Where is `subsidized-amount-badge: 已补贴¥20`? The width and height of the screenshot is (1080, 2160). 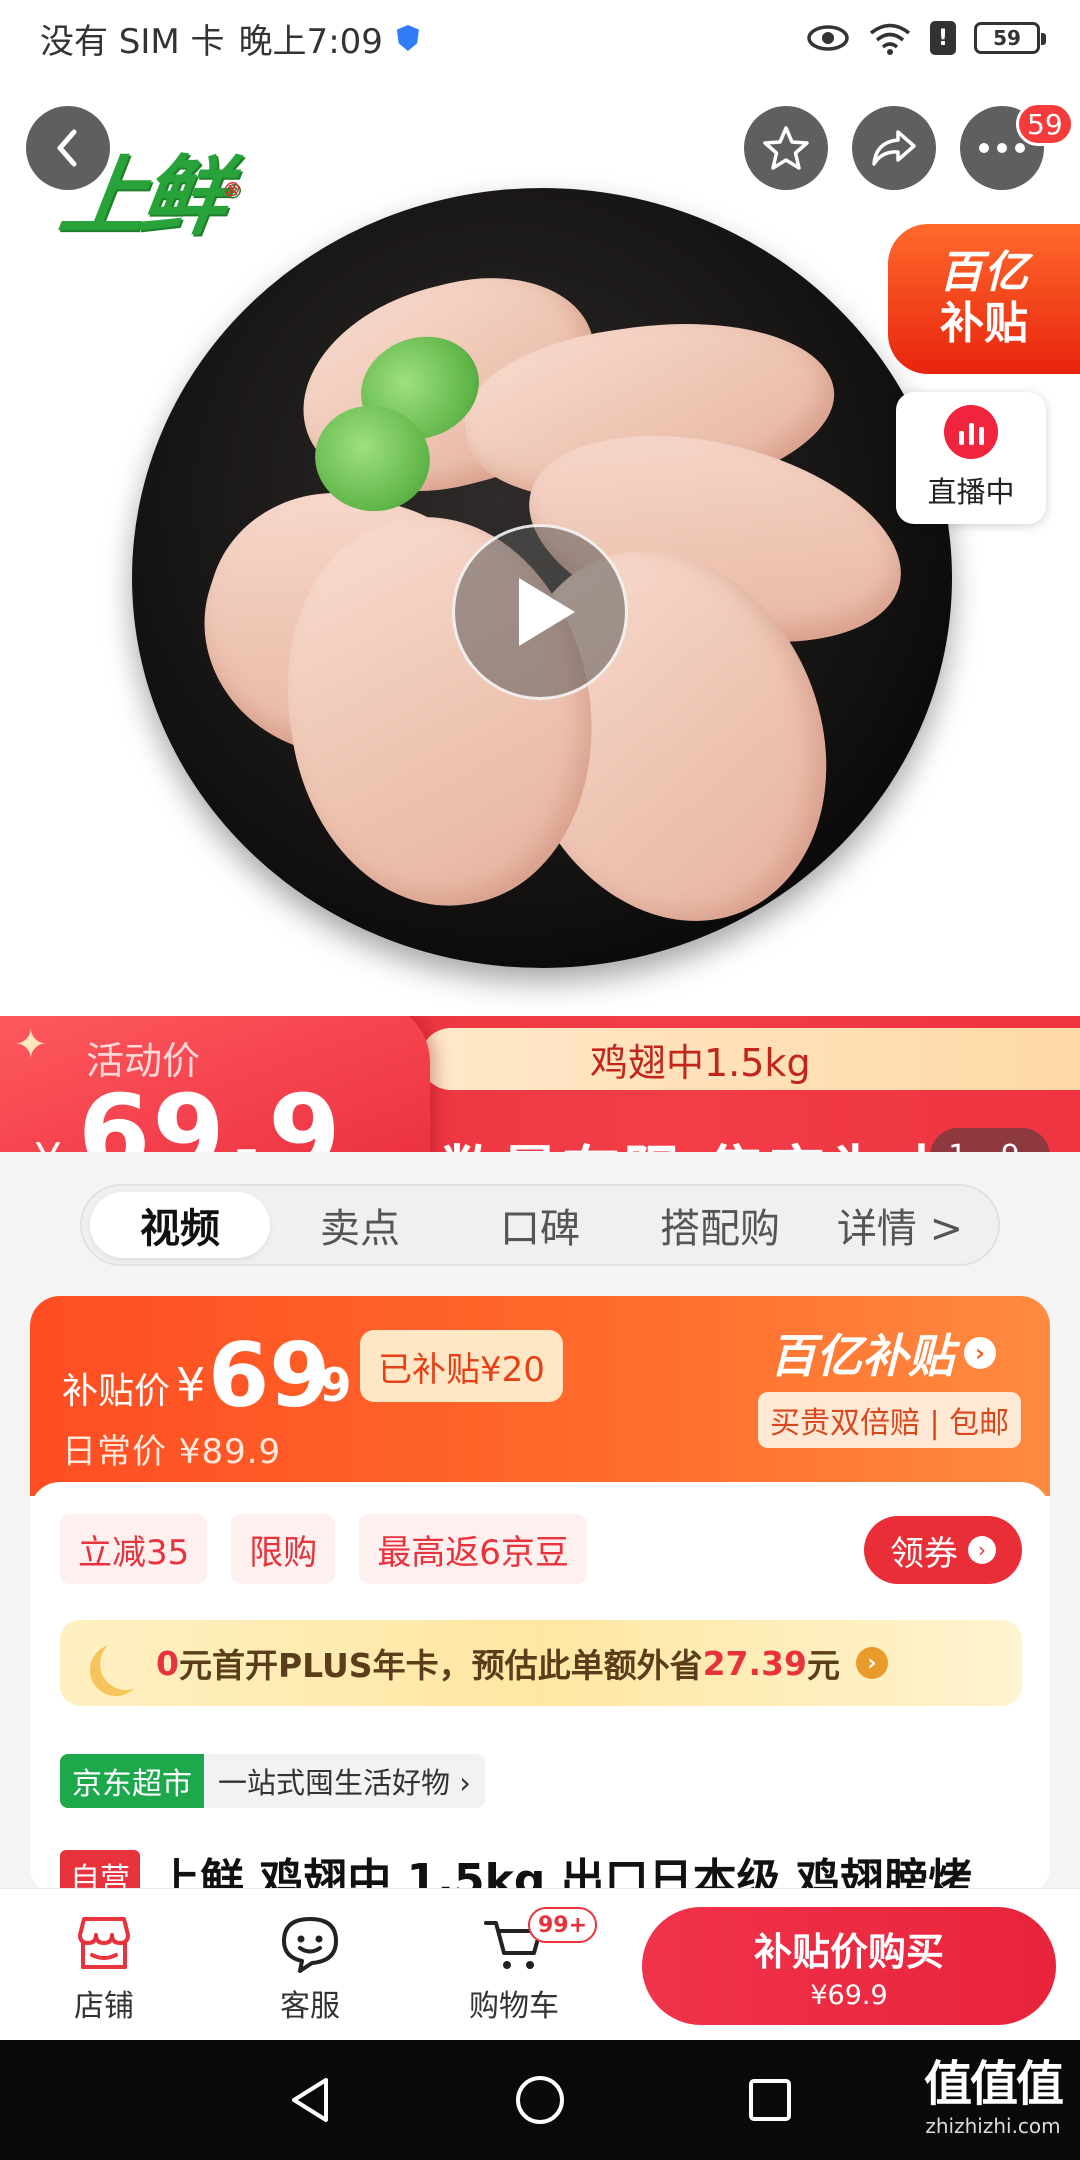
subsidized-amount-badge: 已补贴¥20 is located at coordinates (461, 1366).